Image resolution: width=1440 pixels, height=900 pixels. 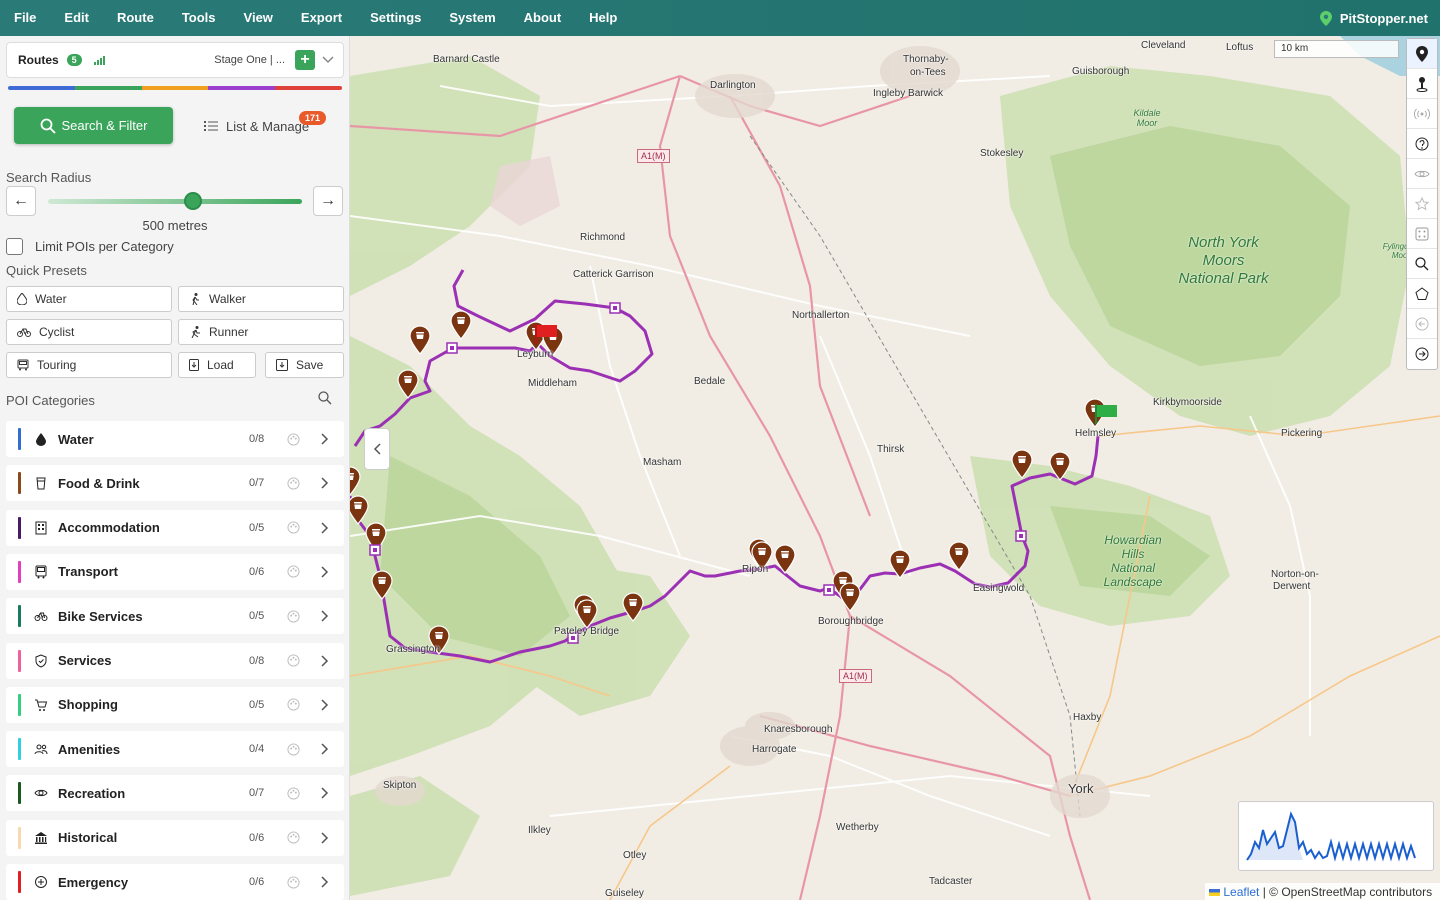 I want to click on category-amenities: Amenities 0/4, so click(x=175, y=749).